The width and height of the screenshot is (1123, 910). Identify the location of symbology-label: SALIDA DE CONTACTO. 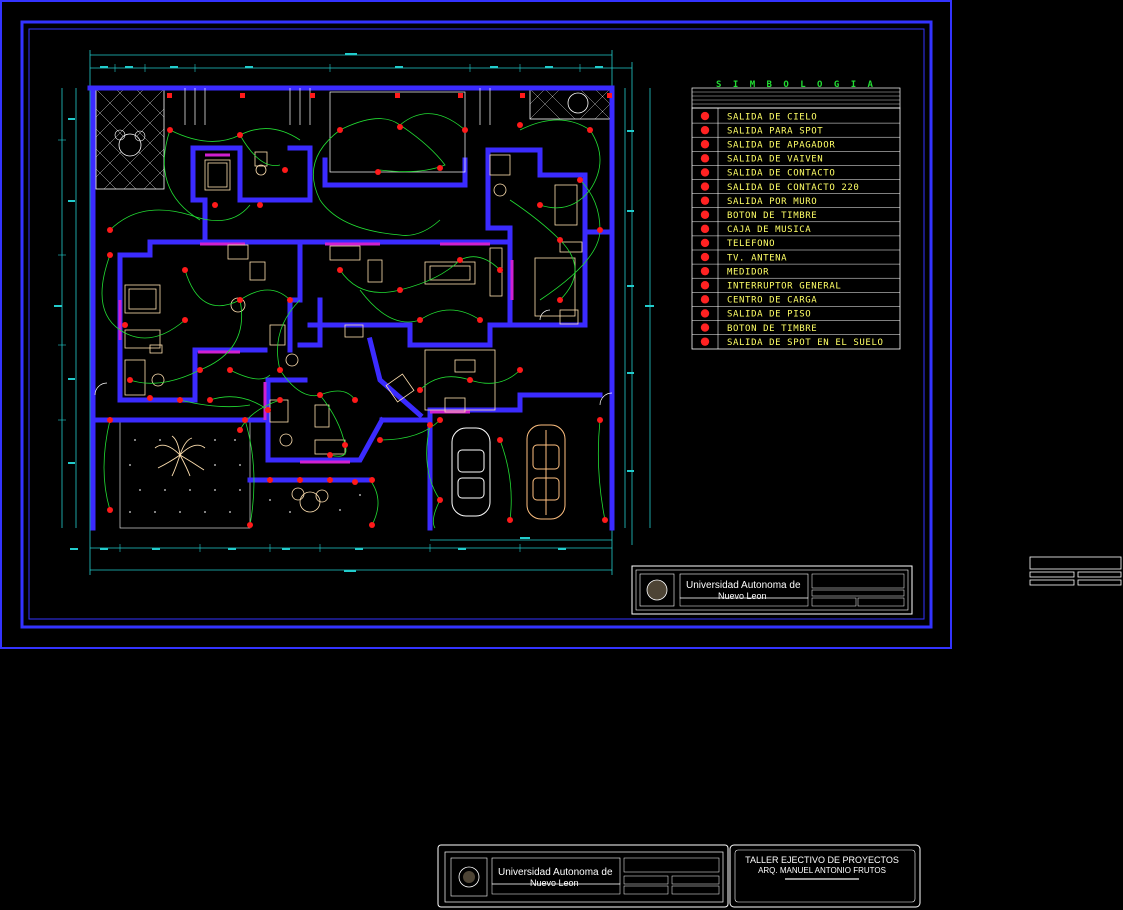
(781, 174).